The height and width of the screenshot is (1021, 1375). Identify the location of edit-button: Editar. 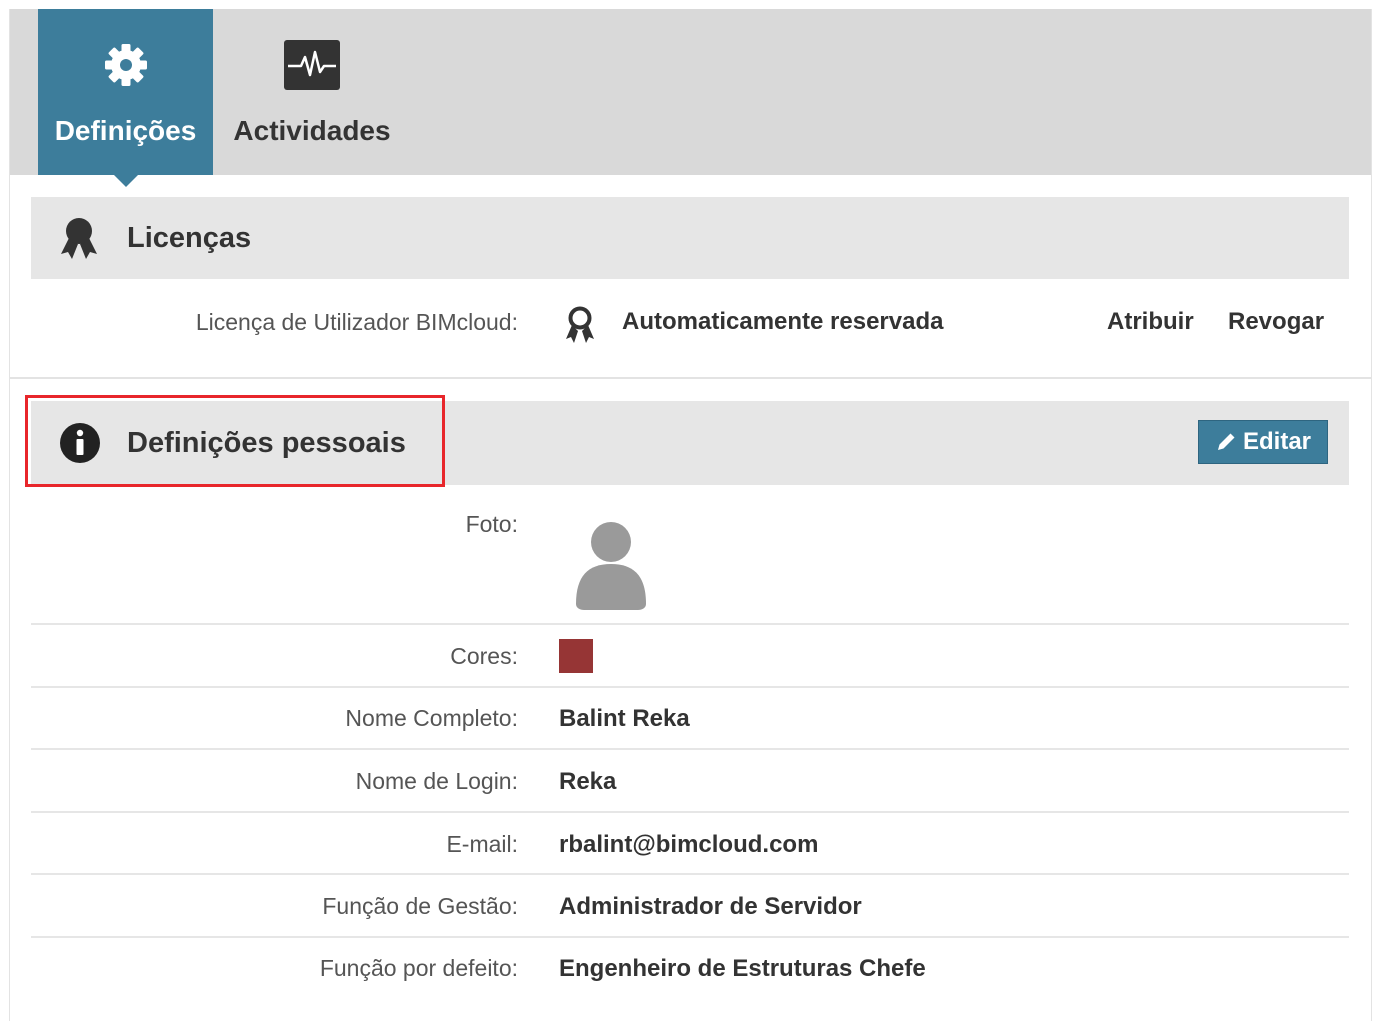
(1263, 442).